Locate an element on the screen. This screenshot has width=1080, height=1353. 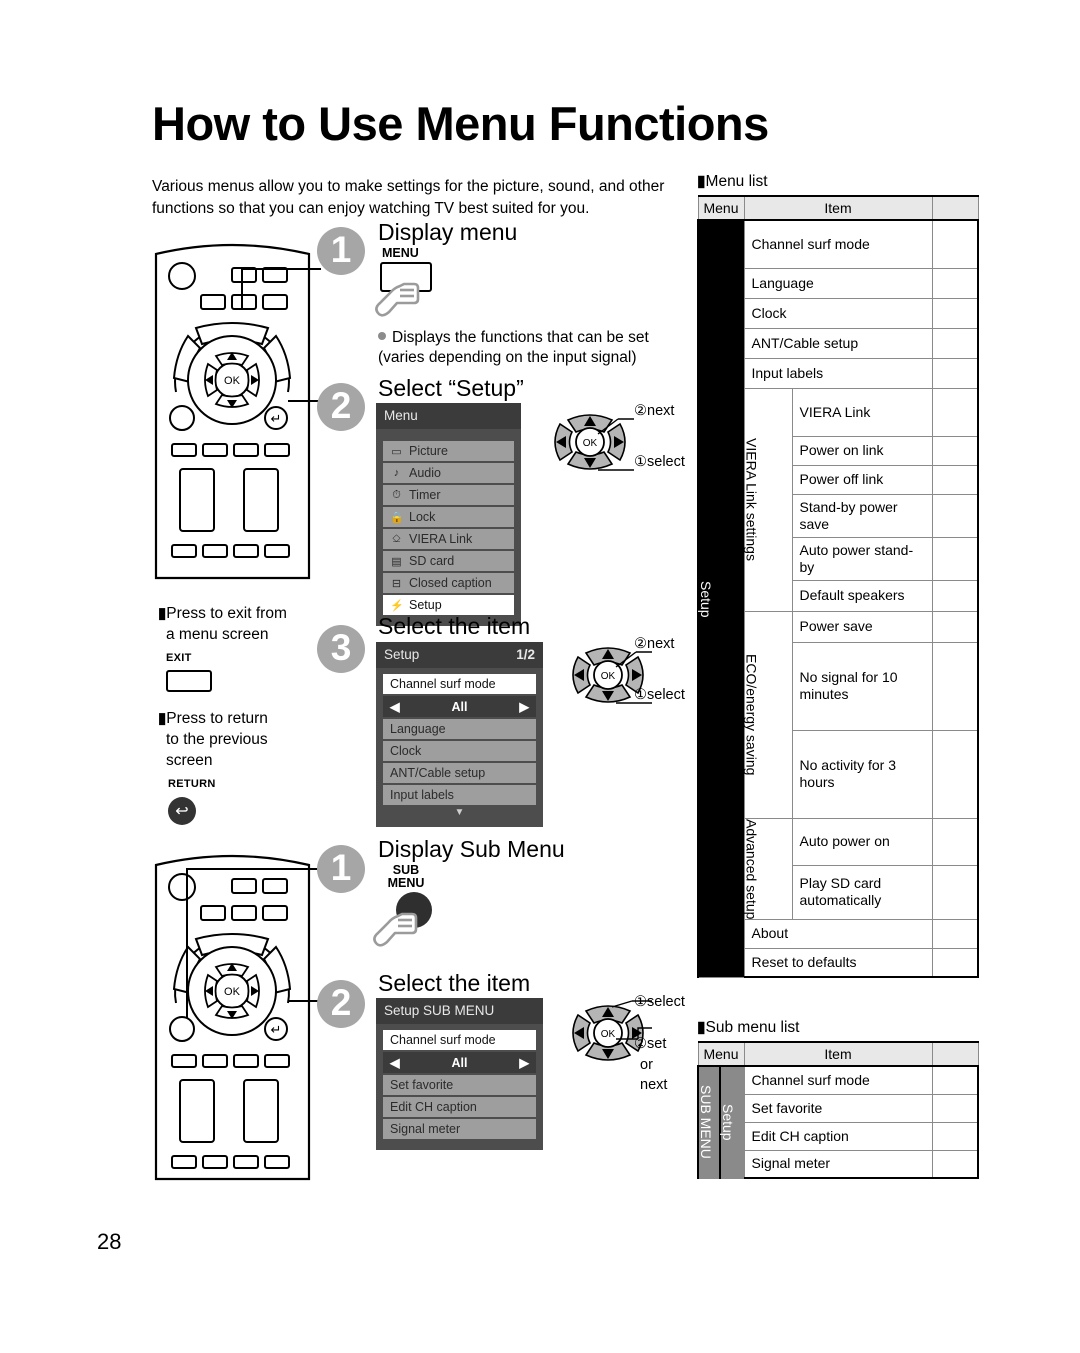
group-viera-link-settings-label: VIERA Link settings is located at coordinates (751, 499).